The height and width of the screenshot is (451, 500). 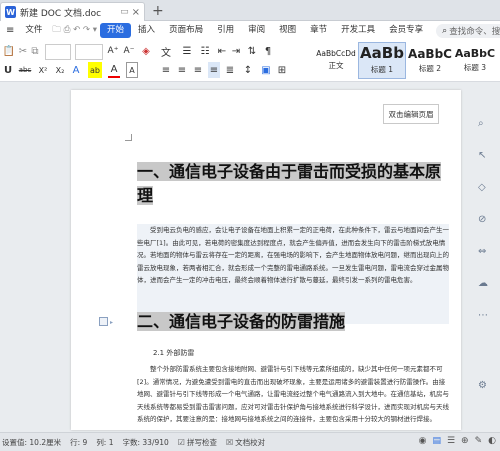 What do you see at coordinates (248, 70) in the screenshot?
I see `line-spacing-icon: ↕` at bounding box center [248, 70].